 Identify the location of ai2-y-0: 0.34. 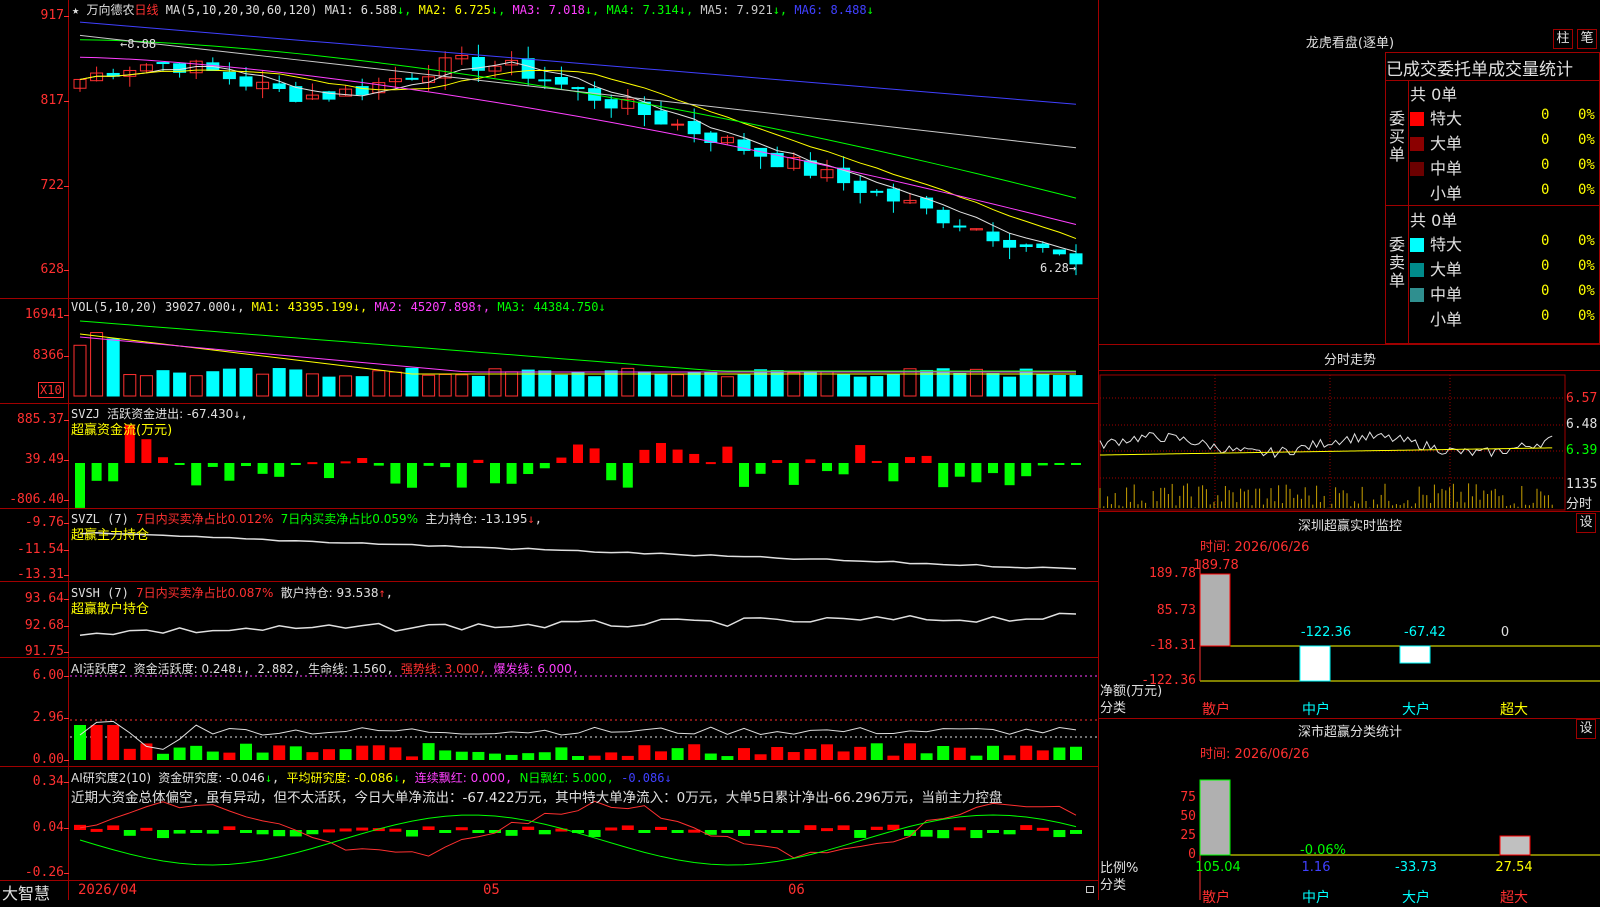
(48, 781).